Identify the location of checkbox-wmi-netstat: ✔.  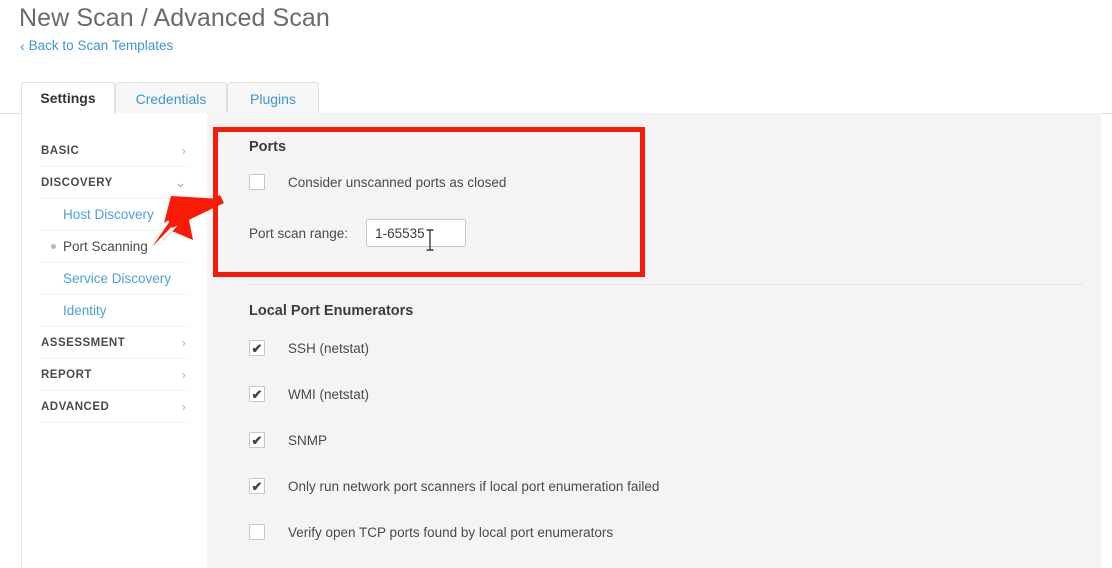
(257, 394).